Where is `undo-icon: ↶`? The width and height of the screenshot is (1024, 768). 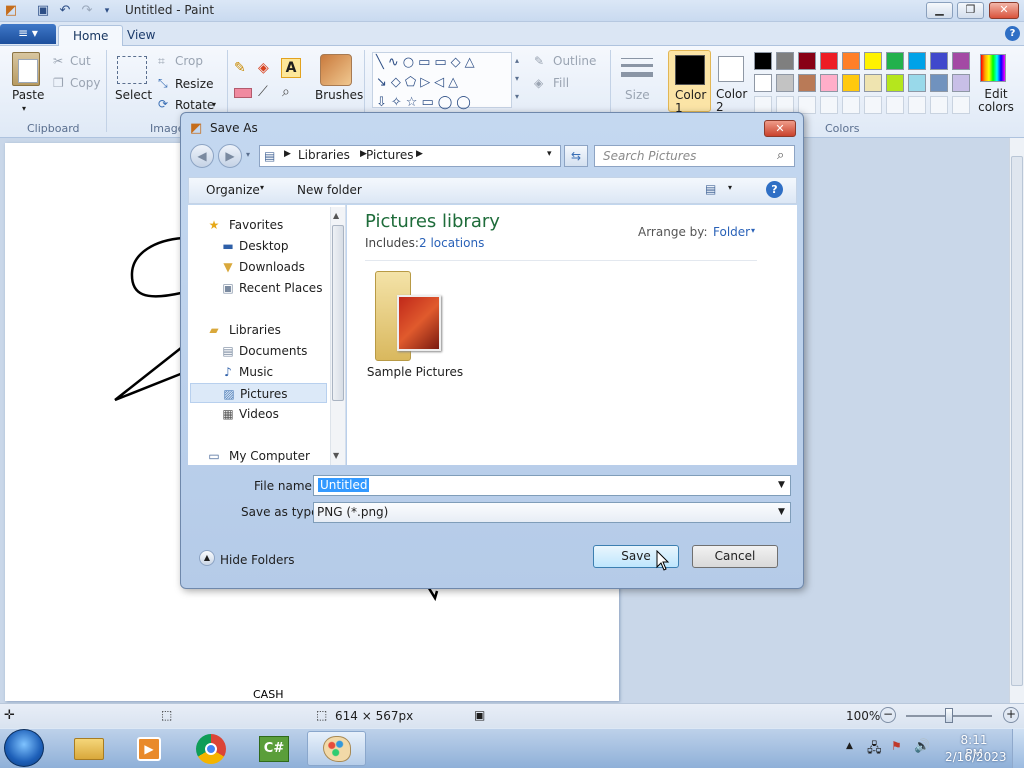
undo-icon: ↶ is located at coordinates (65, 11).